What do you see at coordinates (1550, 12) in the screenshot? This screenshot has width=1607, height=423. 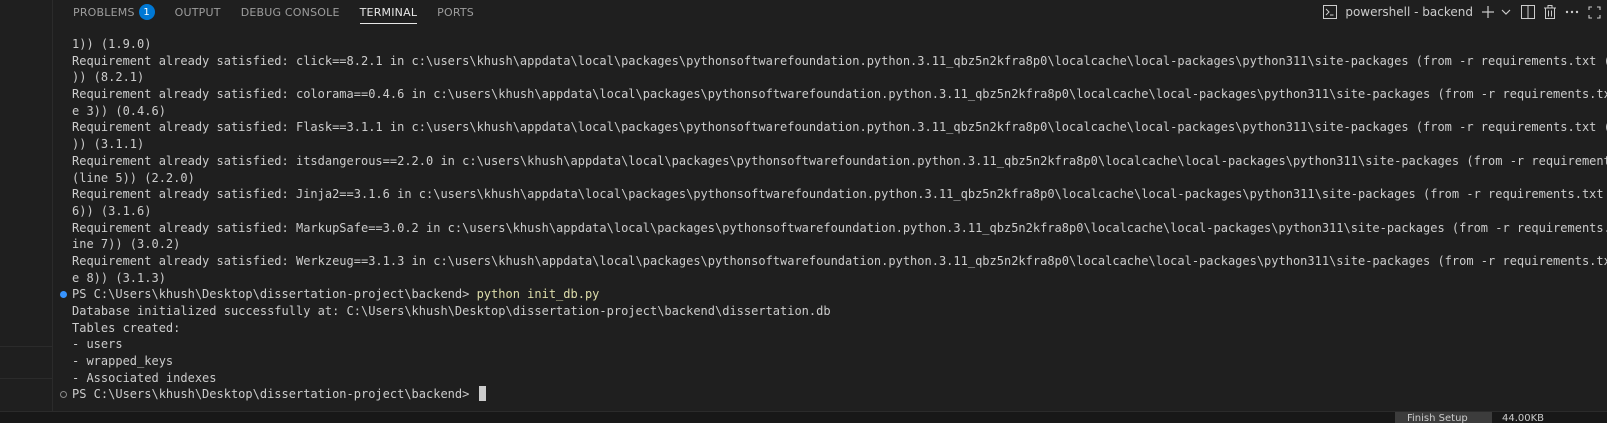 I see `trash-icon` at bounding box center [1550, 12].